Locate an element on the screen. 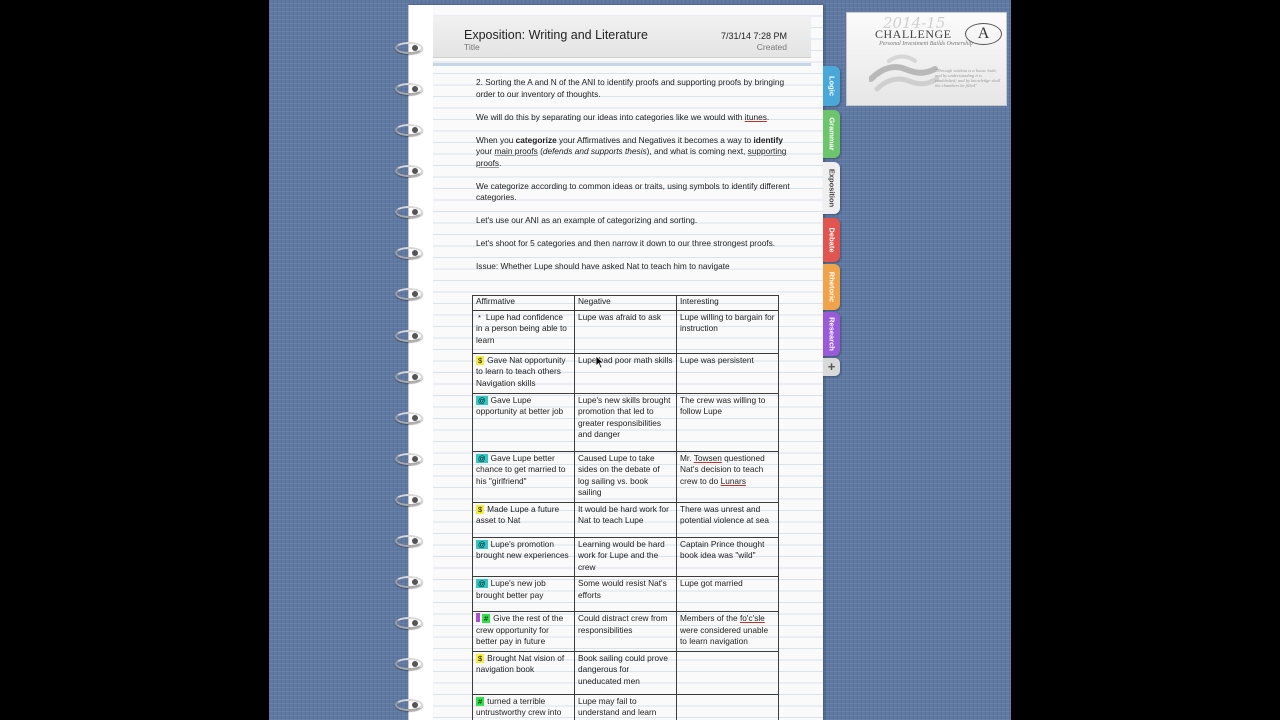 This screenshot has height=720, width=1280. tab-research: Research is located at coordinates (831, 334).